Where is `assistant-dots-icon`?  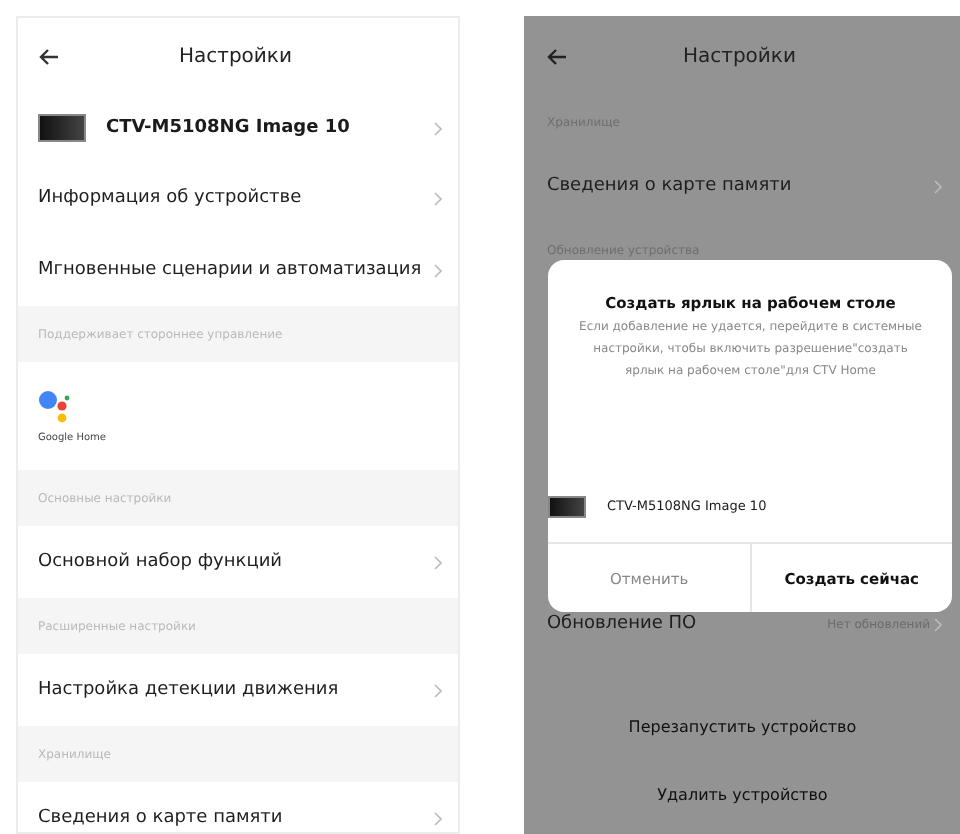
assistant-dots-icon is located at coordinates (54, 406).